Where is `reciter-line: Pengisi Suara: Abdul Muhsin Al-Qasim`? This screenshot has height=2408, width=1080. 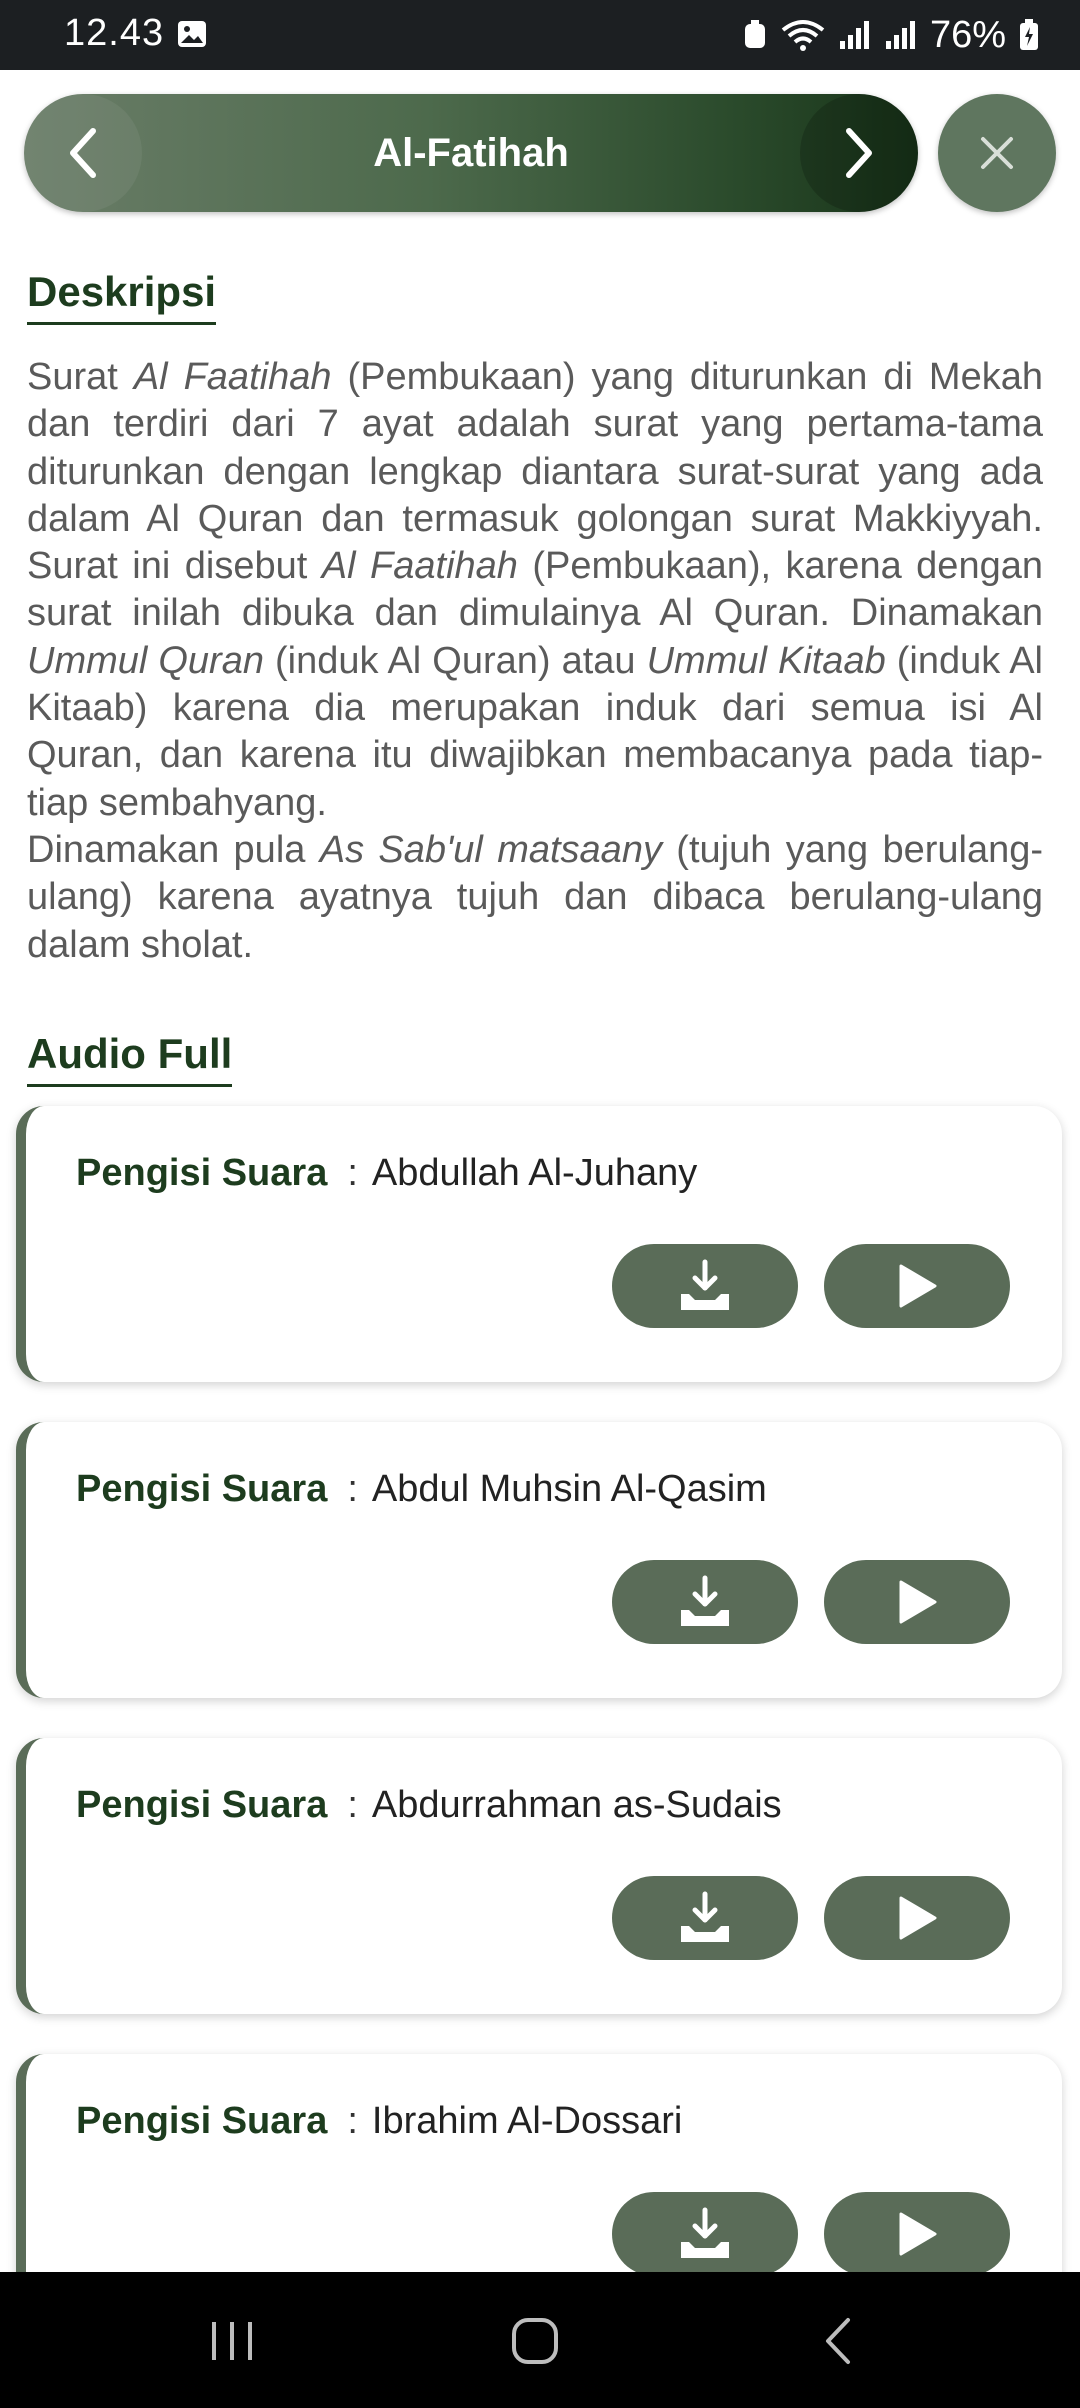 reciter-line: Pengisi Suara: Abdul Muhsin Al-Qasim is located at coordinates (421, 1489).